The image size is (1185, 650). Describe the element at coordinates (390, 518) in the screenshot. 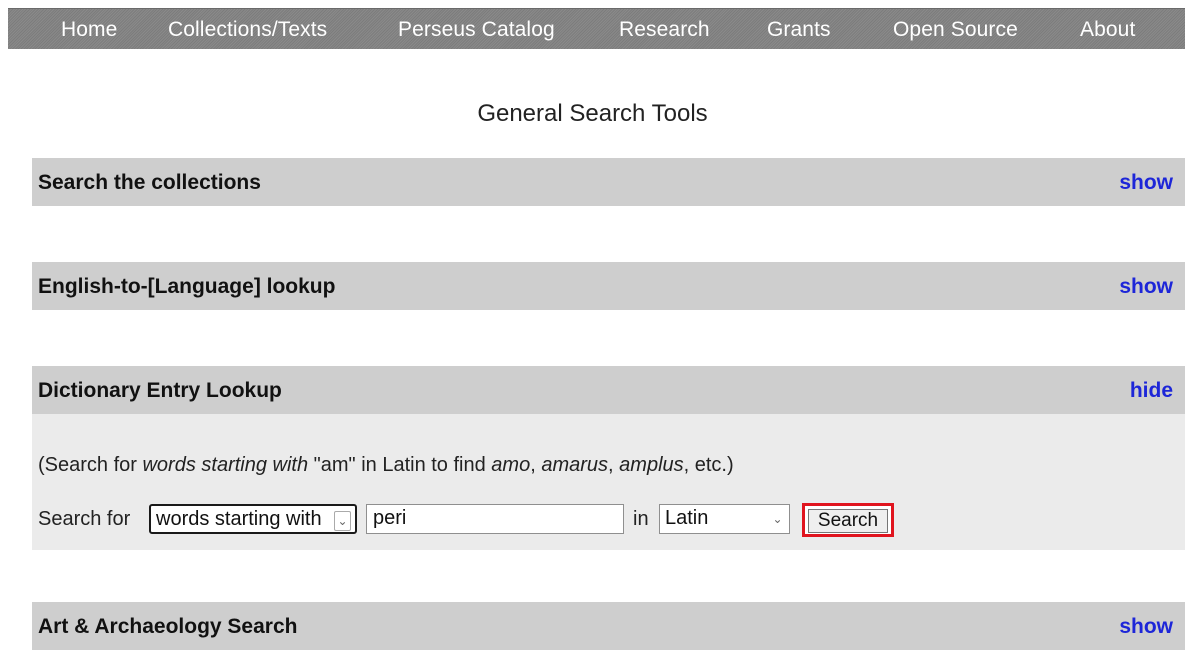

I see `search-query-value: peri` at that location.